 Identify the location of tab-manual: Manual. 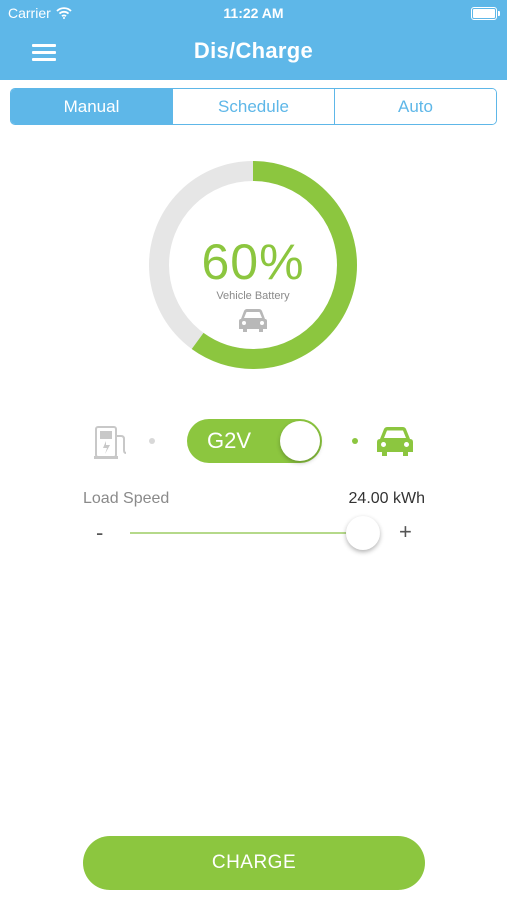
(91, 106).